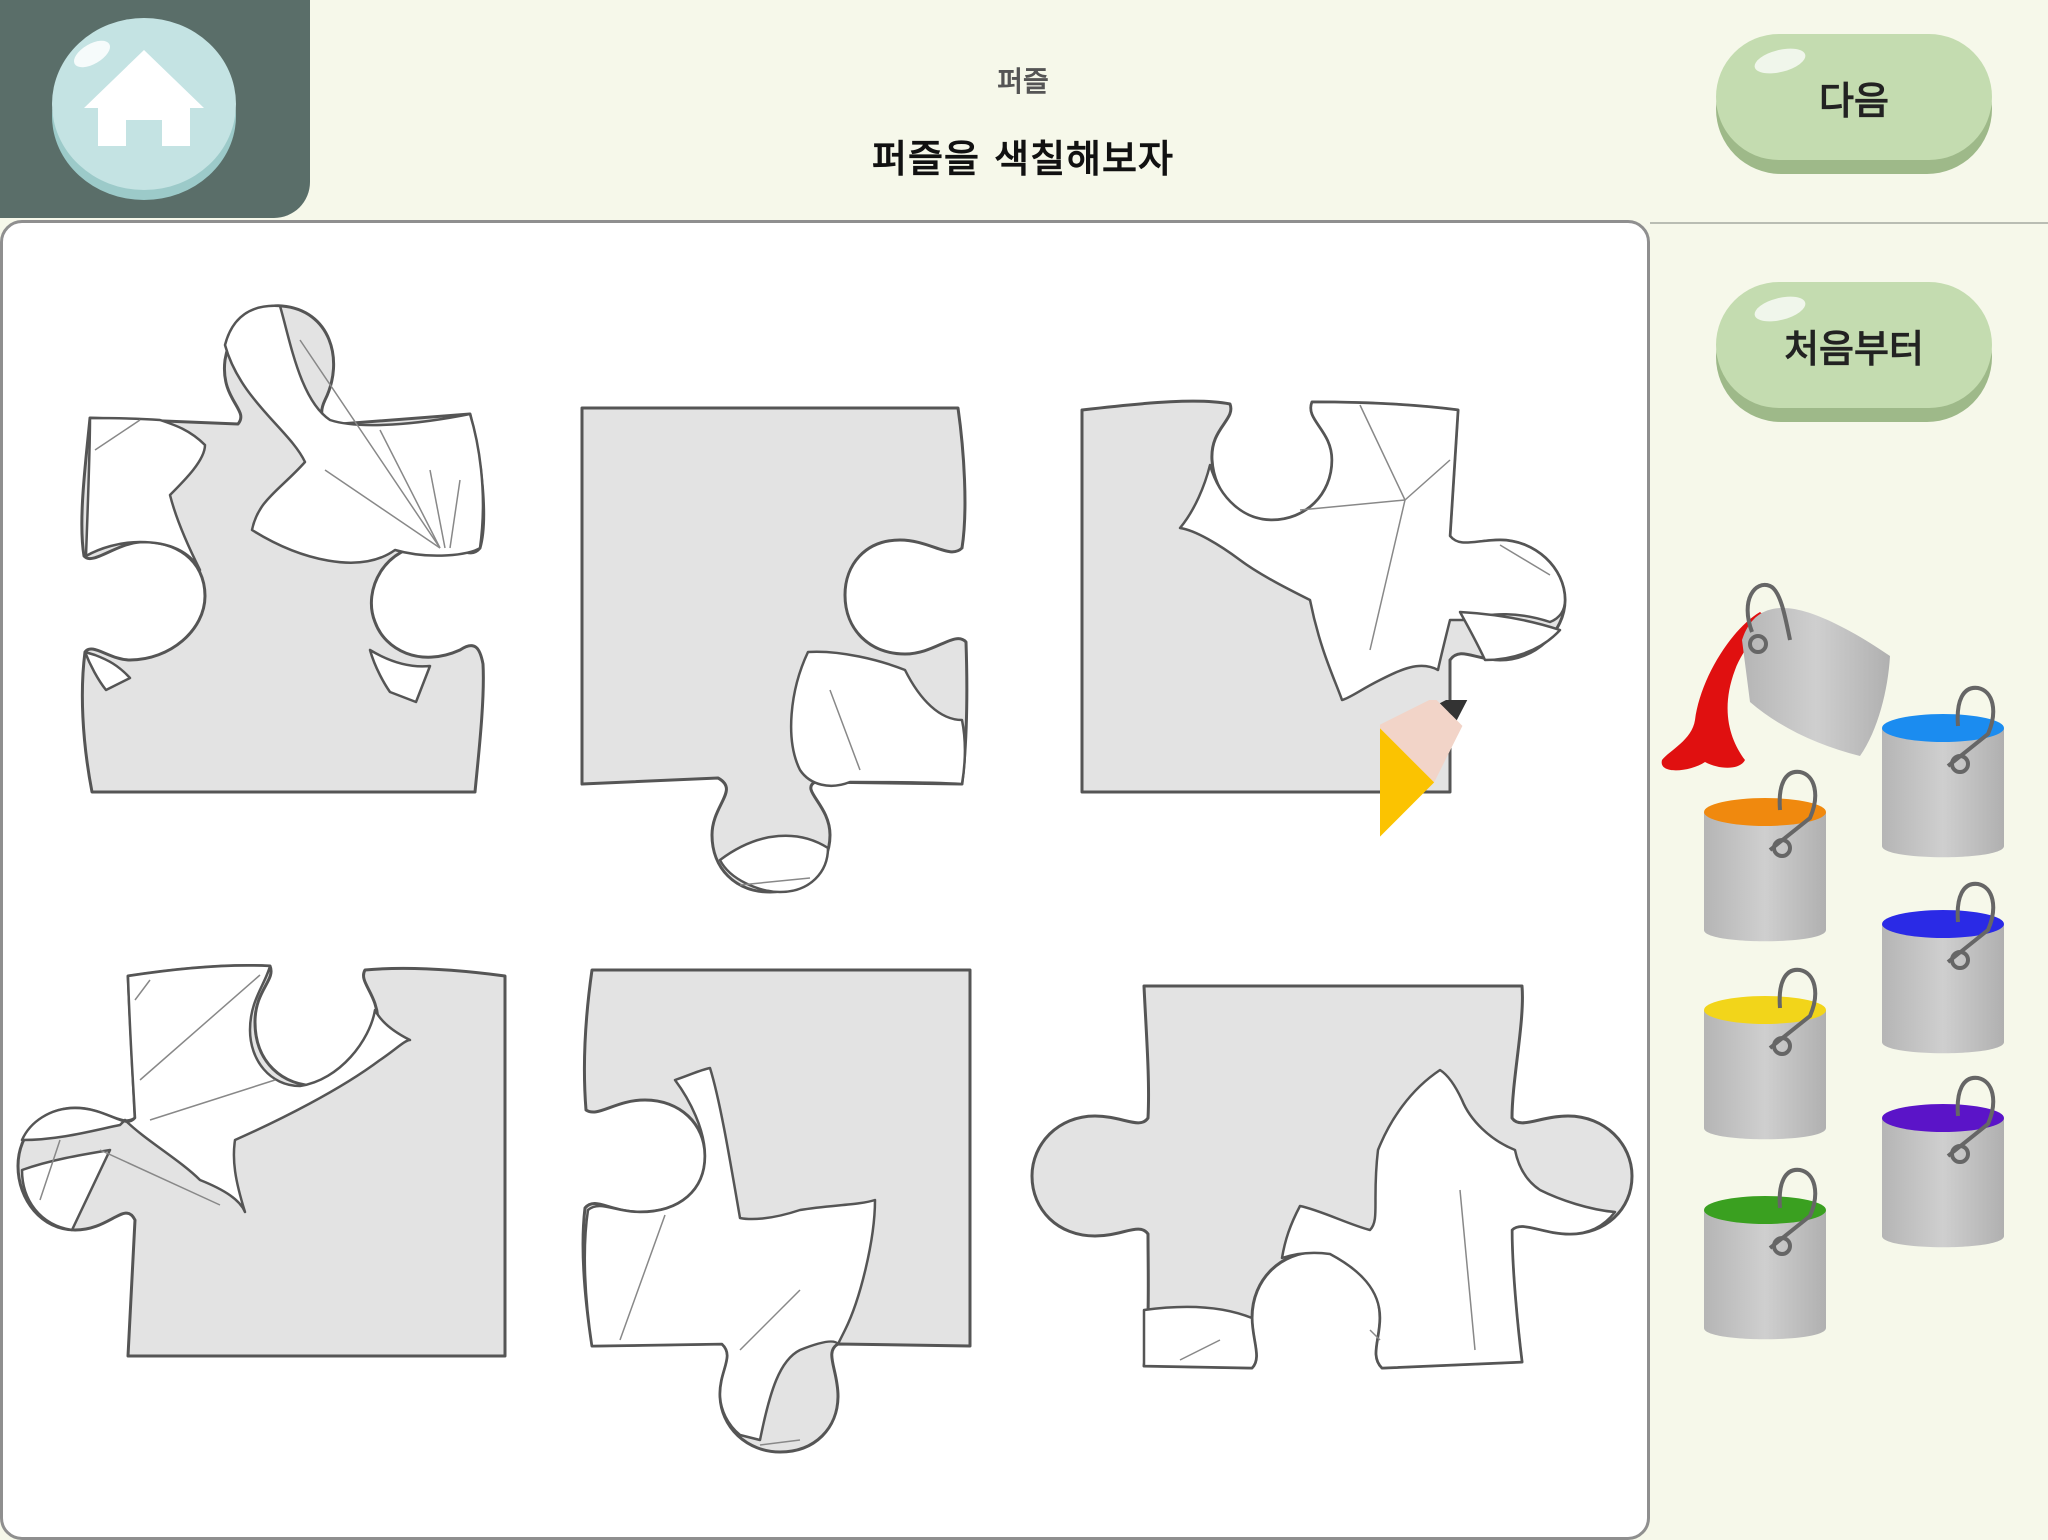 The height and width of the screenshot is (1540, 2048). I want to click on home-button, so click(144, 108).